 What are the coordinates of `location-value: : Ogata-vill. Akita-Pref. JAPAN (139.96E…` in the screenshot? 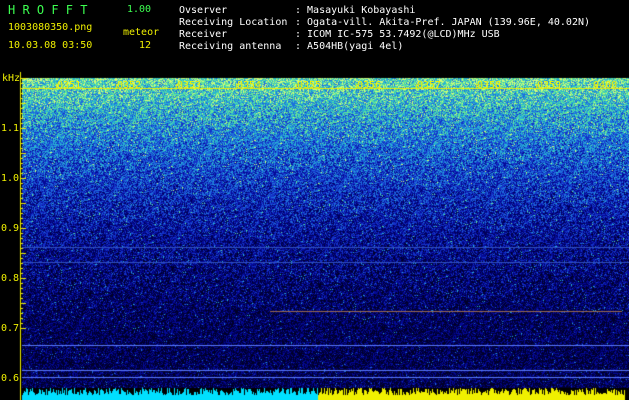 It's located at (443, 22).